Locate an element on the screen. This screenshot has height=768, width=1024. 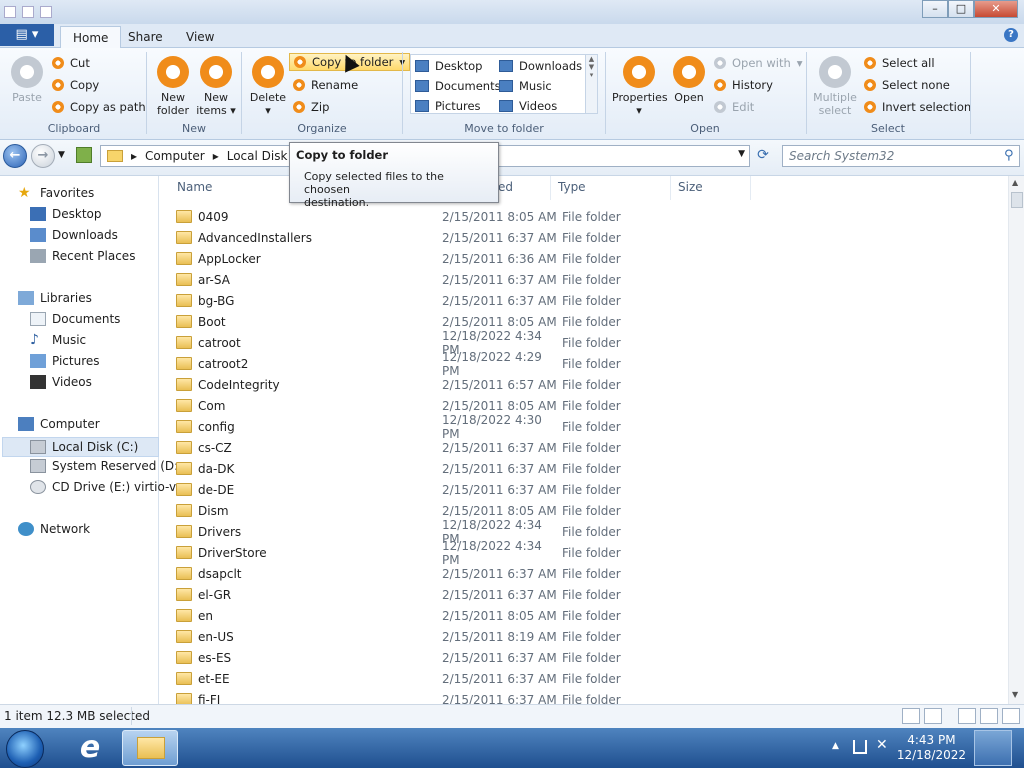
star-icon: ★ is located at coordinates (24, 193).